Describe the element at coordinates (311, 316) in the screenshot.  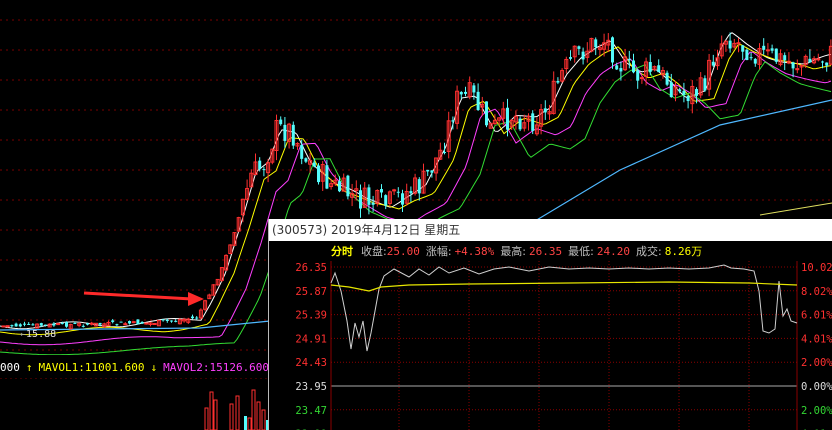
I see `price-tick: 25.39` at that location.